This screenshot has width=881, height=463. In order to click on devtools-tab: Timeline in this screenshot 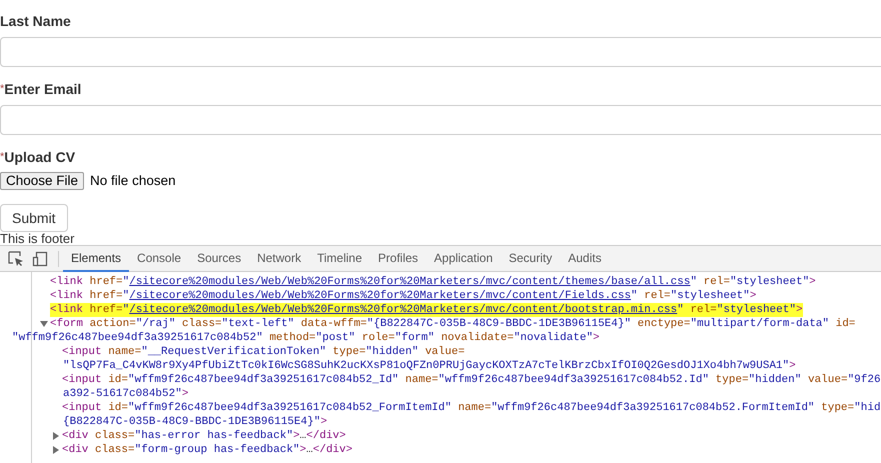, I will do `click(339, 259)`.